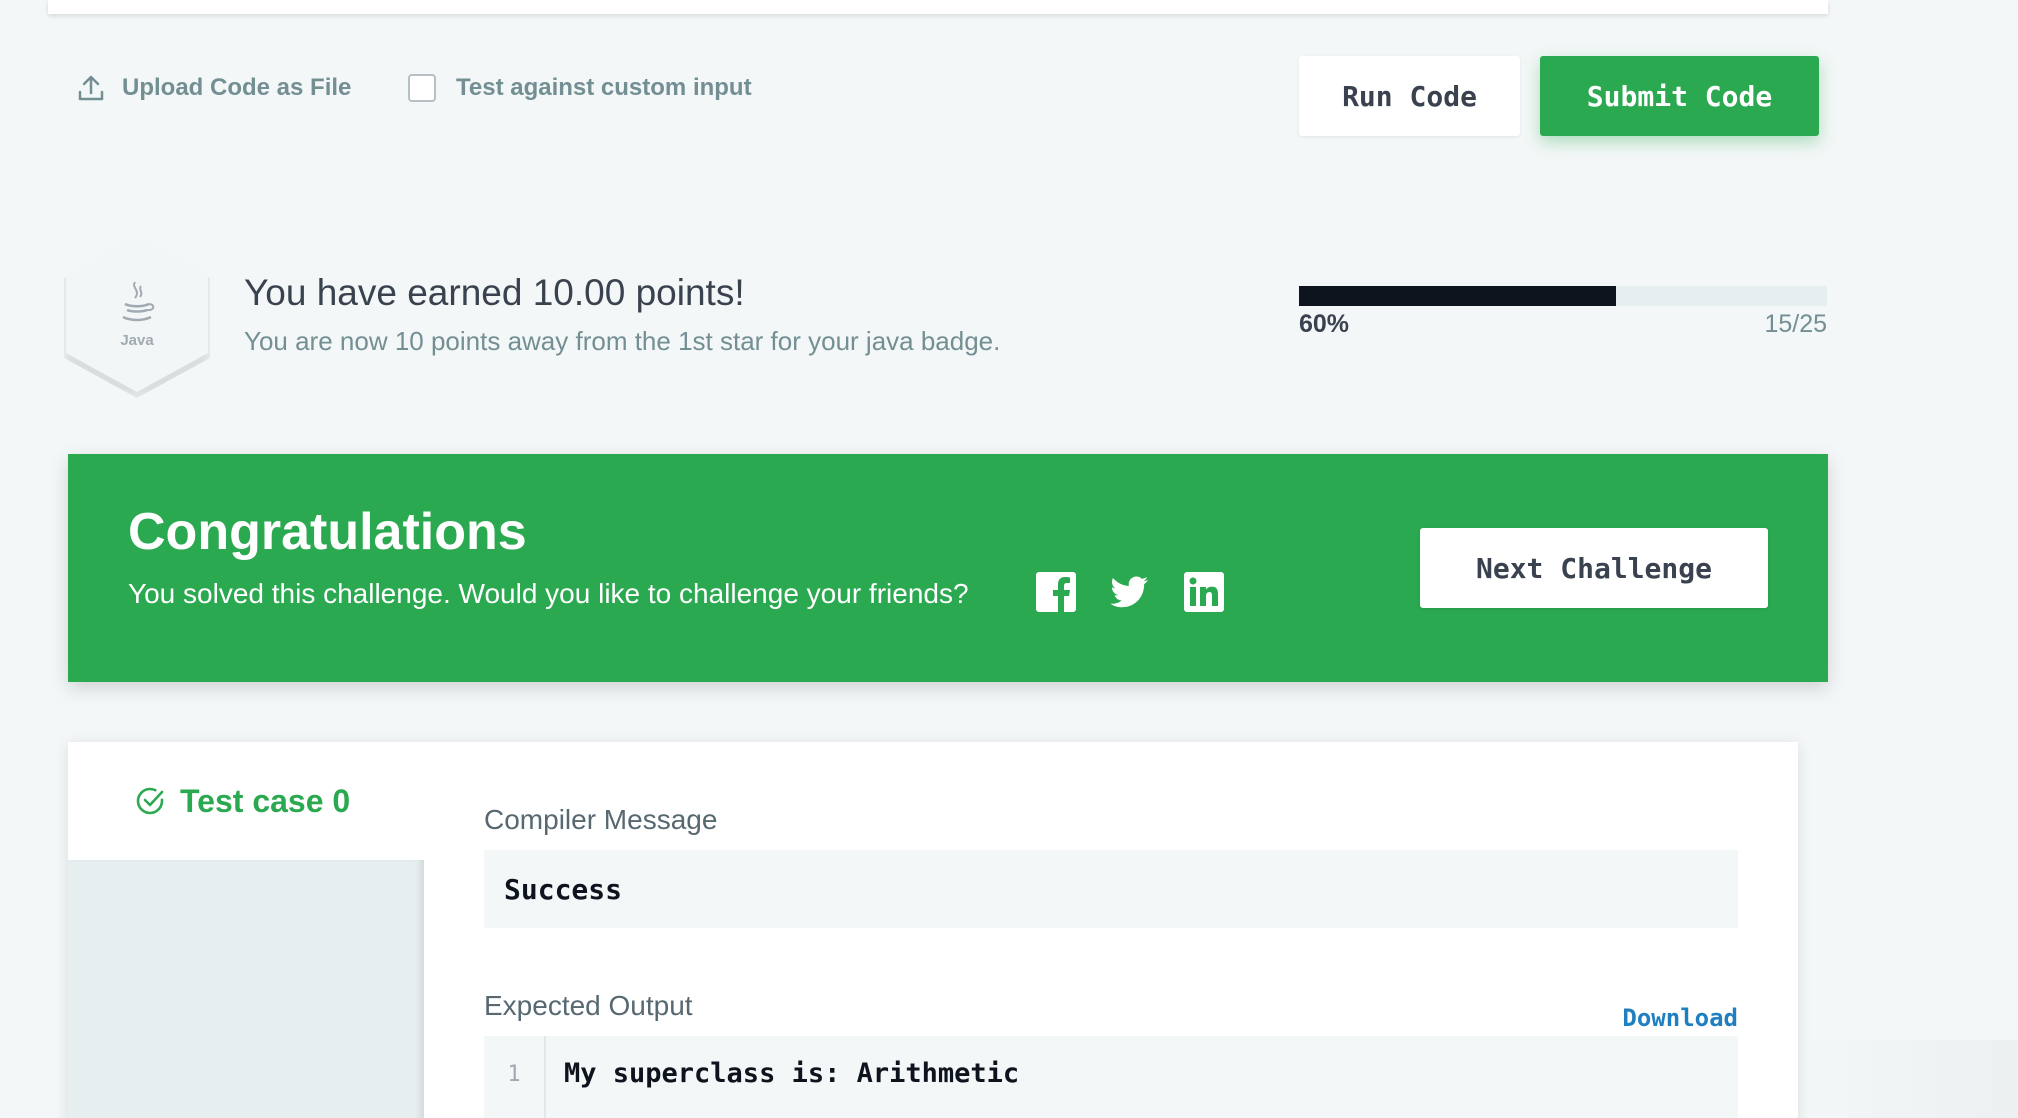 Image resolution: width=2018 pixels, height=1118 pixels. What do you see at coordinates (1795, 324) in the screenshot?
I see `progress-count: 15/25` at bounding box center [1795, 324].